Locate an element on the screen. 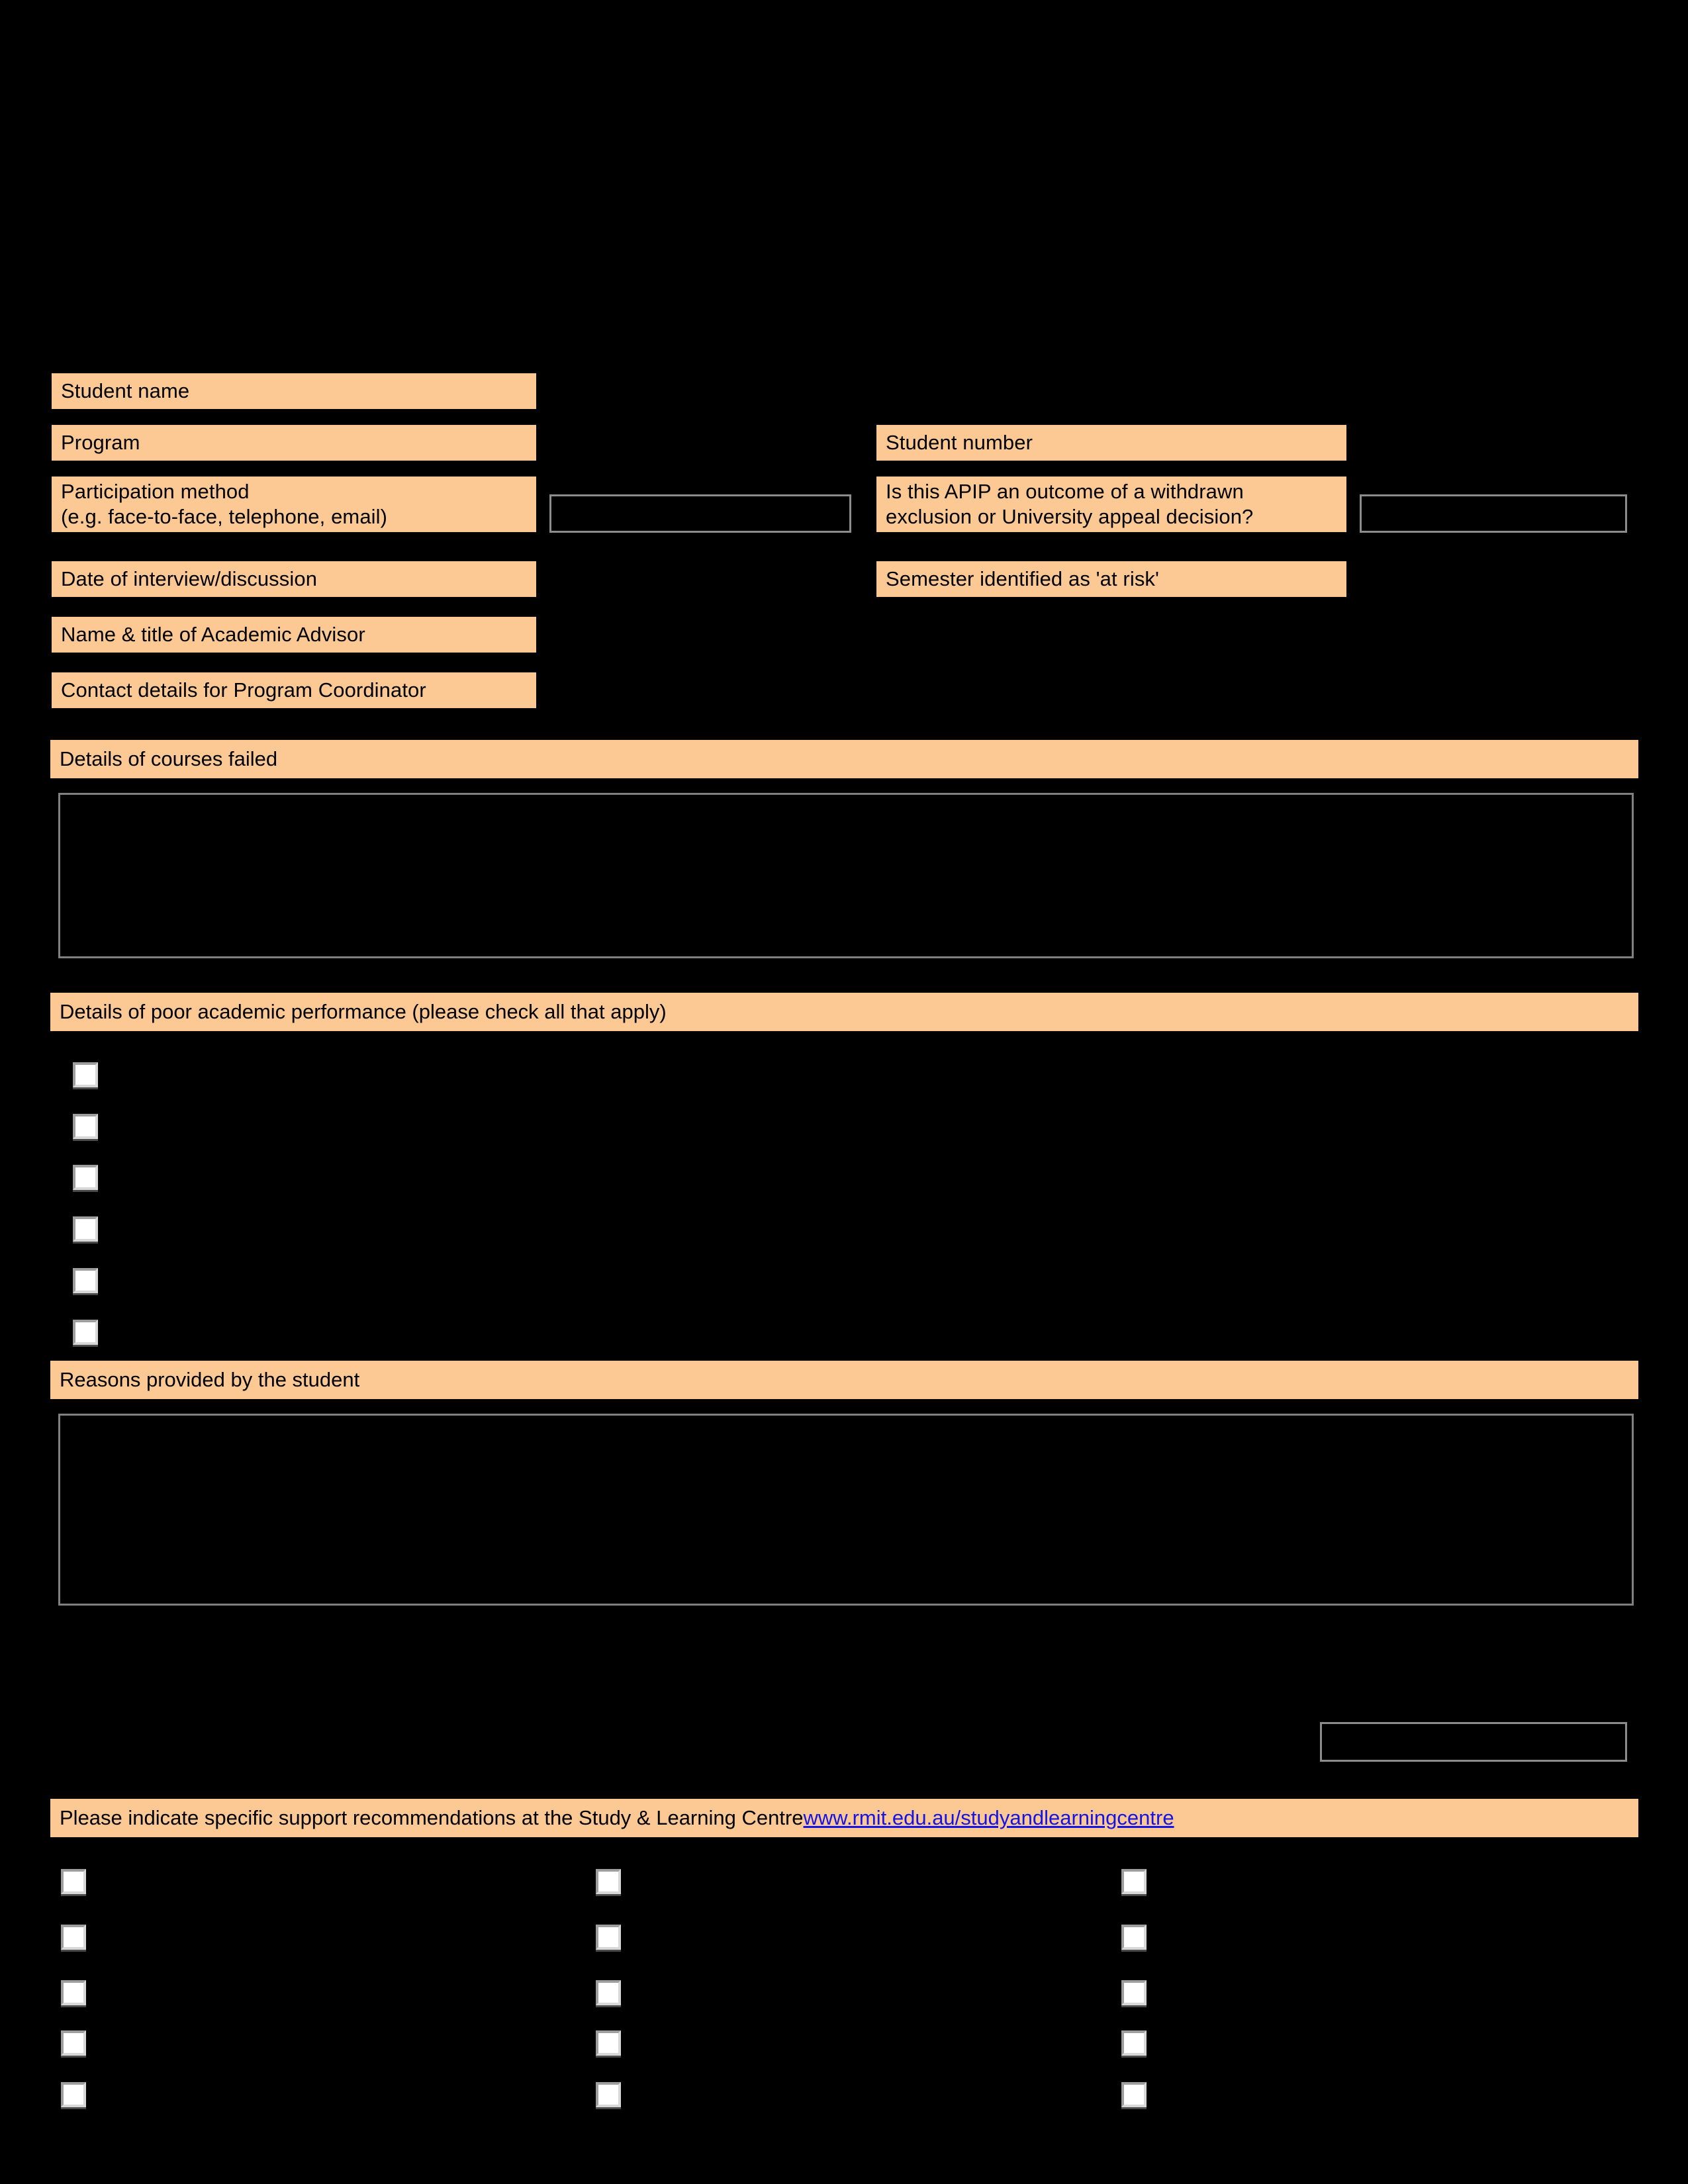  label-apip-withdrawn-line1: Is this APIP an outcome of a withdrawn is located at coordinates (1065, 492).